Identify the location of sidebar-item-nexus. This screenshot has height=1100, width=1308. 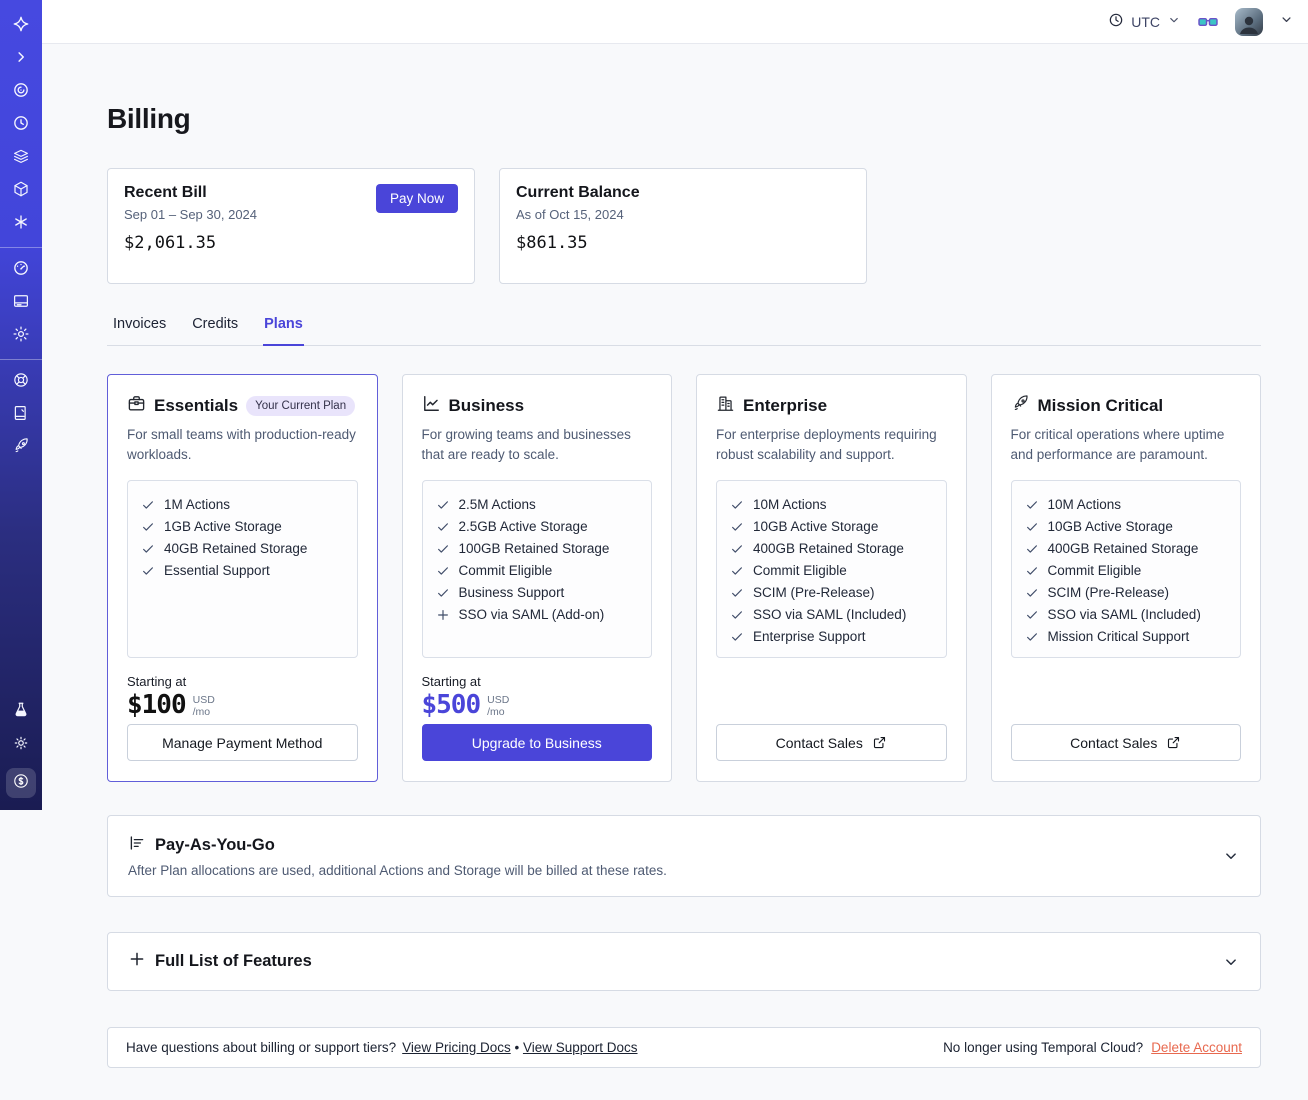
(21, 224).